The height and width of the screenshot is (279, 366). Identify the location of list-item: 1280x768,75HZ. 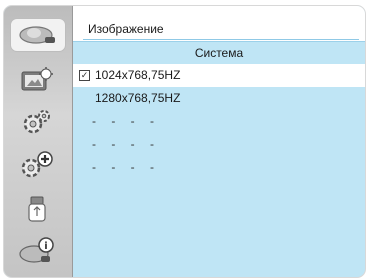
(219, 98).